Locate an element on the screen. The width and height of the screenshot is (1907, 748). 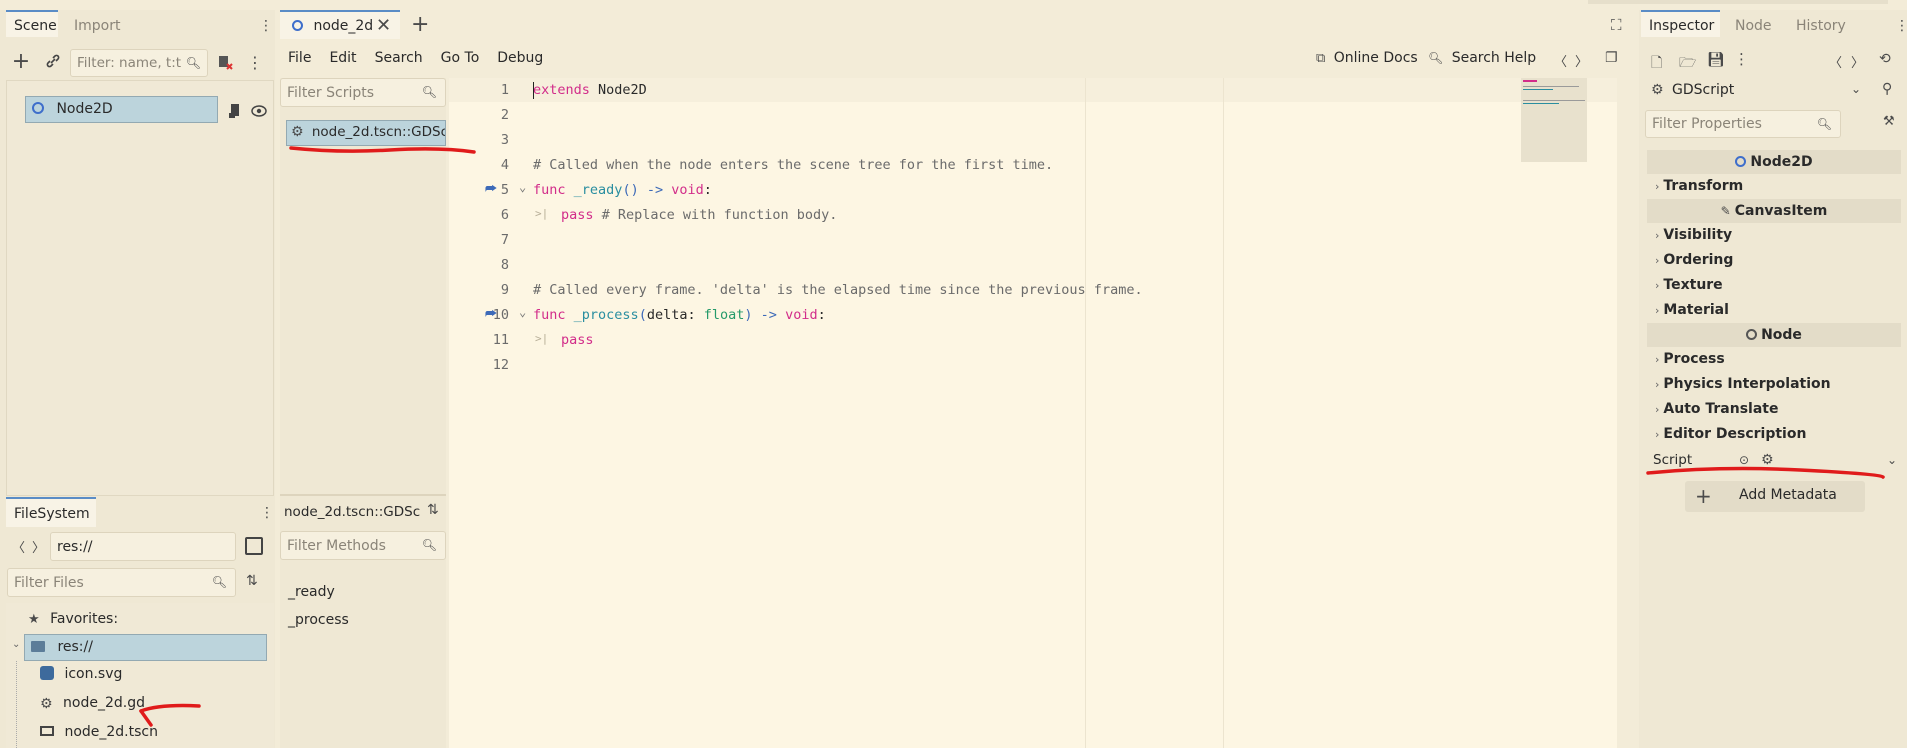
tab-history: History is located at coordinates (1821, 26).